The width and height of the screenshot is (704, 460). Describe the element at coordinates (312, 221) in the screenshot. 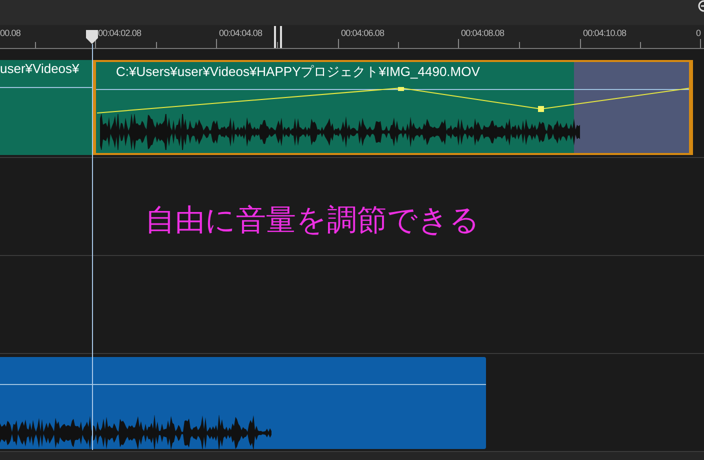

I see `annotation-text: 自由に音量を調節できる` at that location.